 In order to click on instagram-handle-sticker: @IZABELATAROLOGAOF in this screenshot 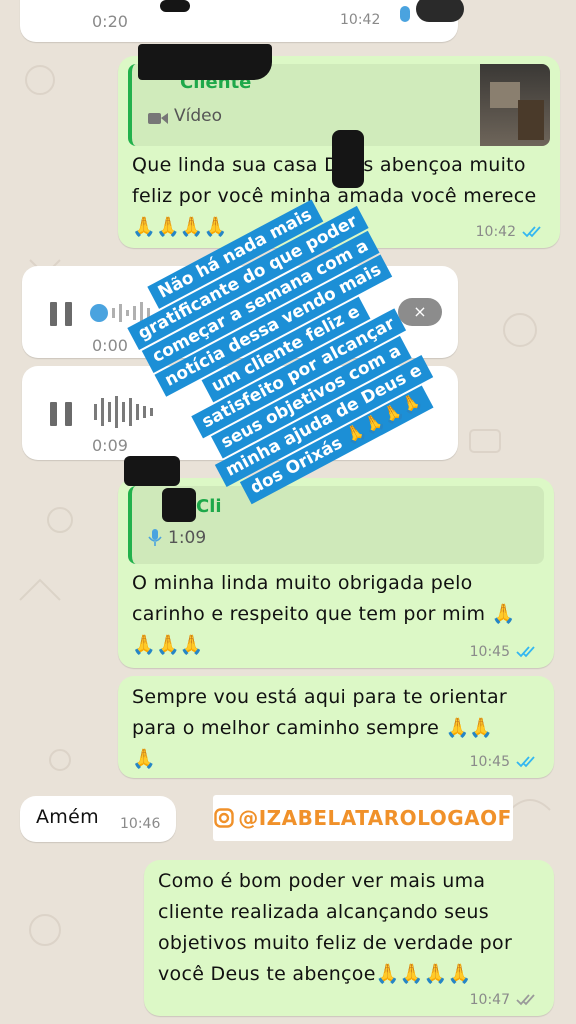, I will do `click(363, 818)`.